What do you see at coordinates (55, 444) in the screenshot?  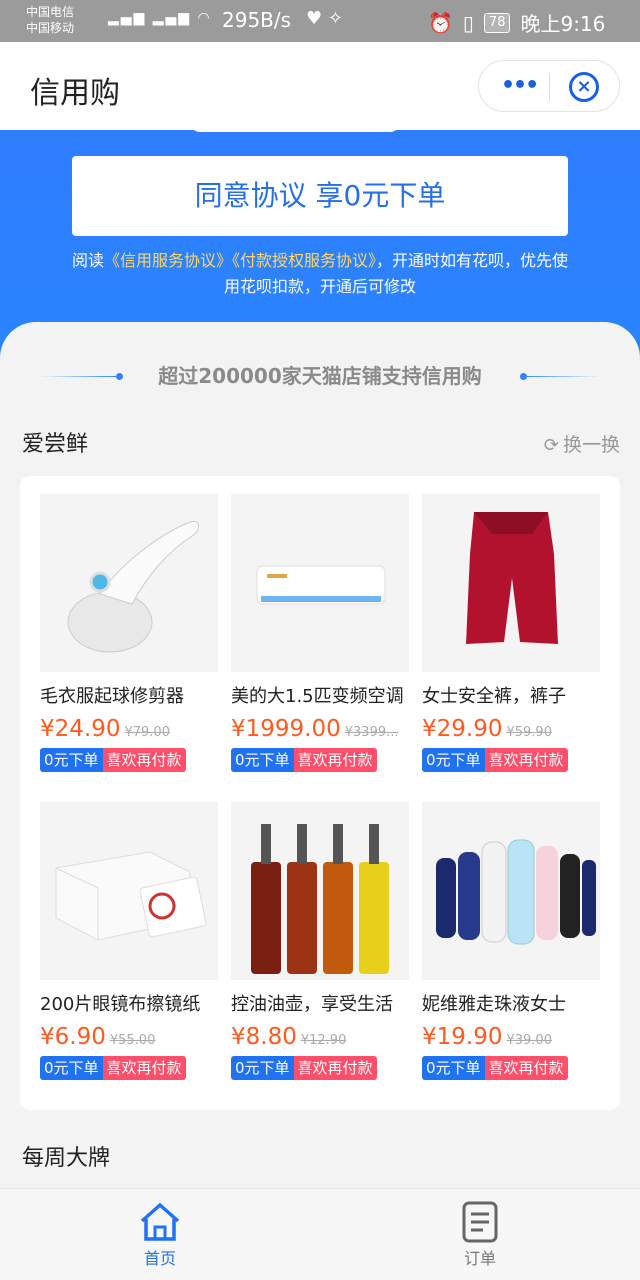 I see `section-title: 爱尝鲜` at bounding box center [55, 444].